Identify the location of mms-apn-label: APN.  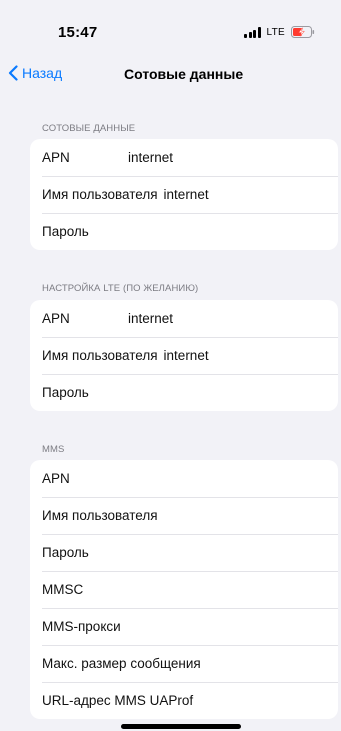
(56, 478).